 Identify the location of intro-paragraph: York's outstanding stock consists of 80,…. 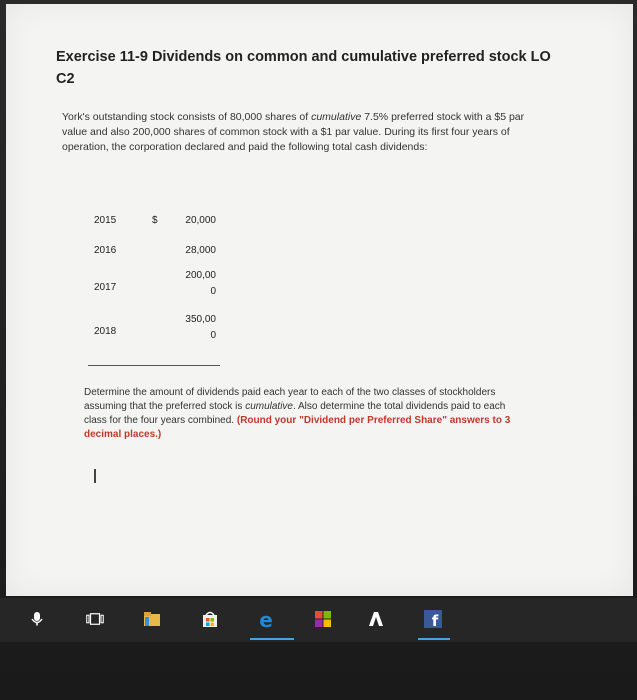
(337, 132).